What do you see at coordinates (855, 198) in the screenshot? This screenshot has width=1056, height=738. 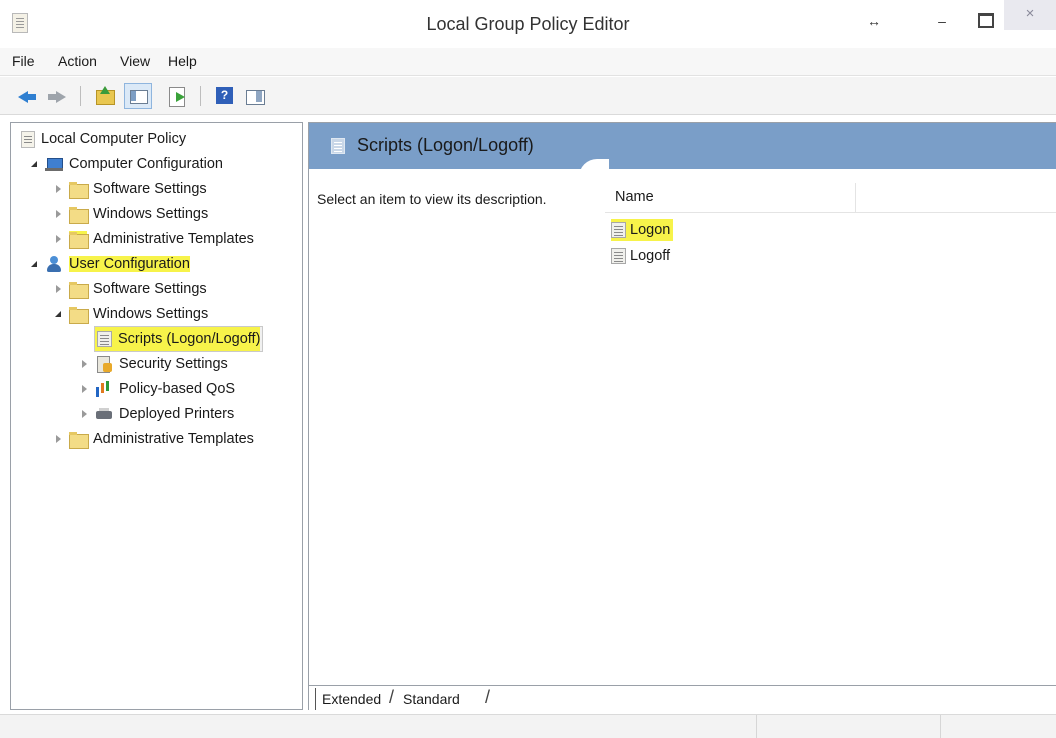 I see `column-separator` at bounding box center [855, 198].